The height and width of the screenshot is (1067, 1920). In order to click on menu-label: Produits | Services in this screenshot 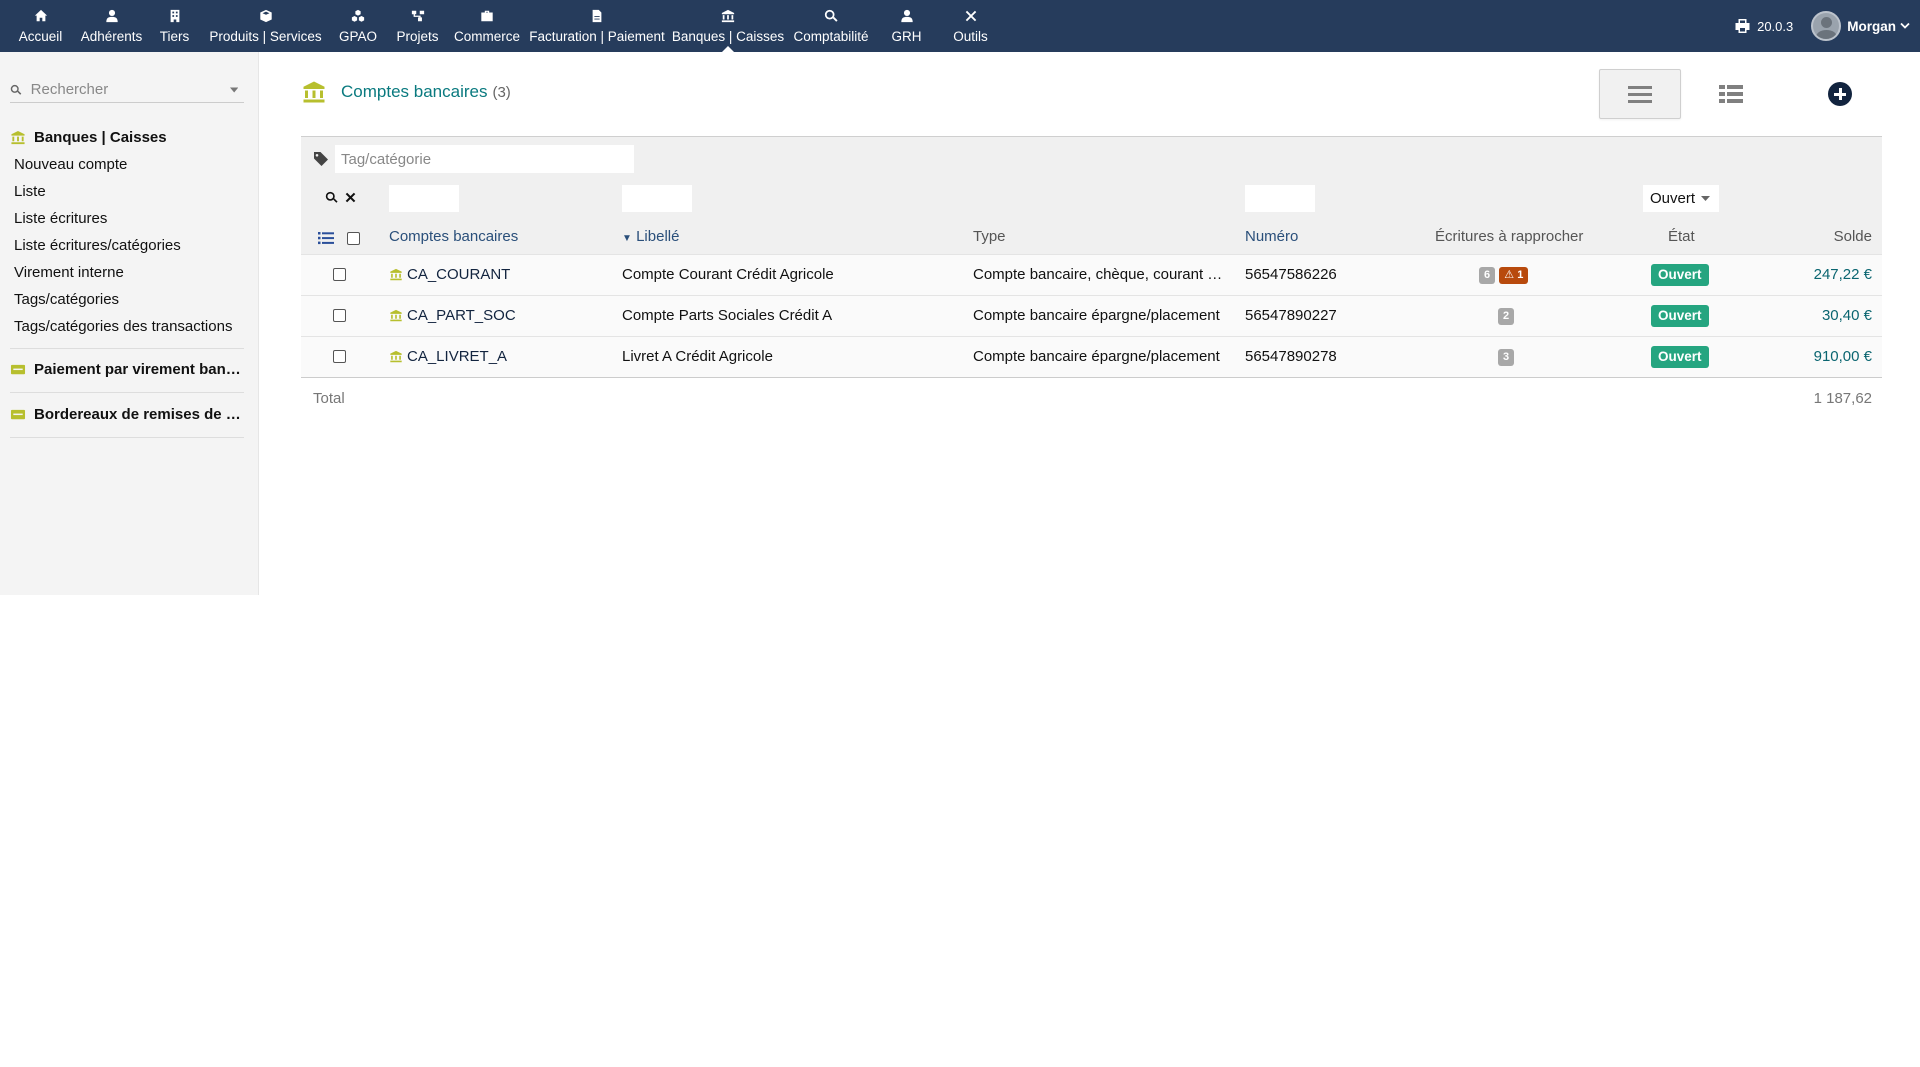, I will do `click(265, 36)`.